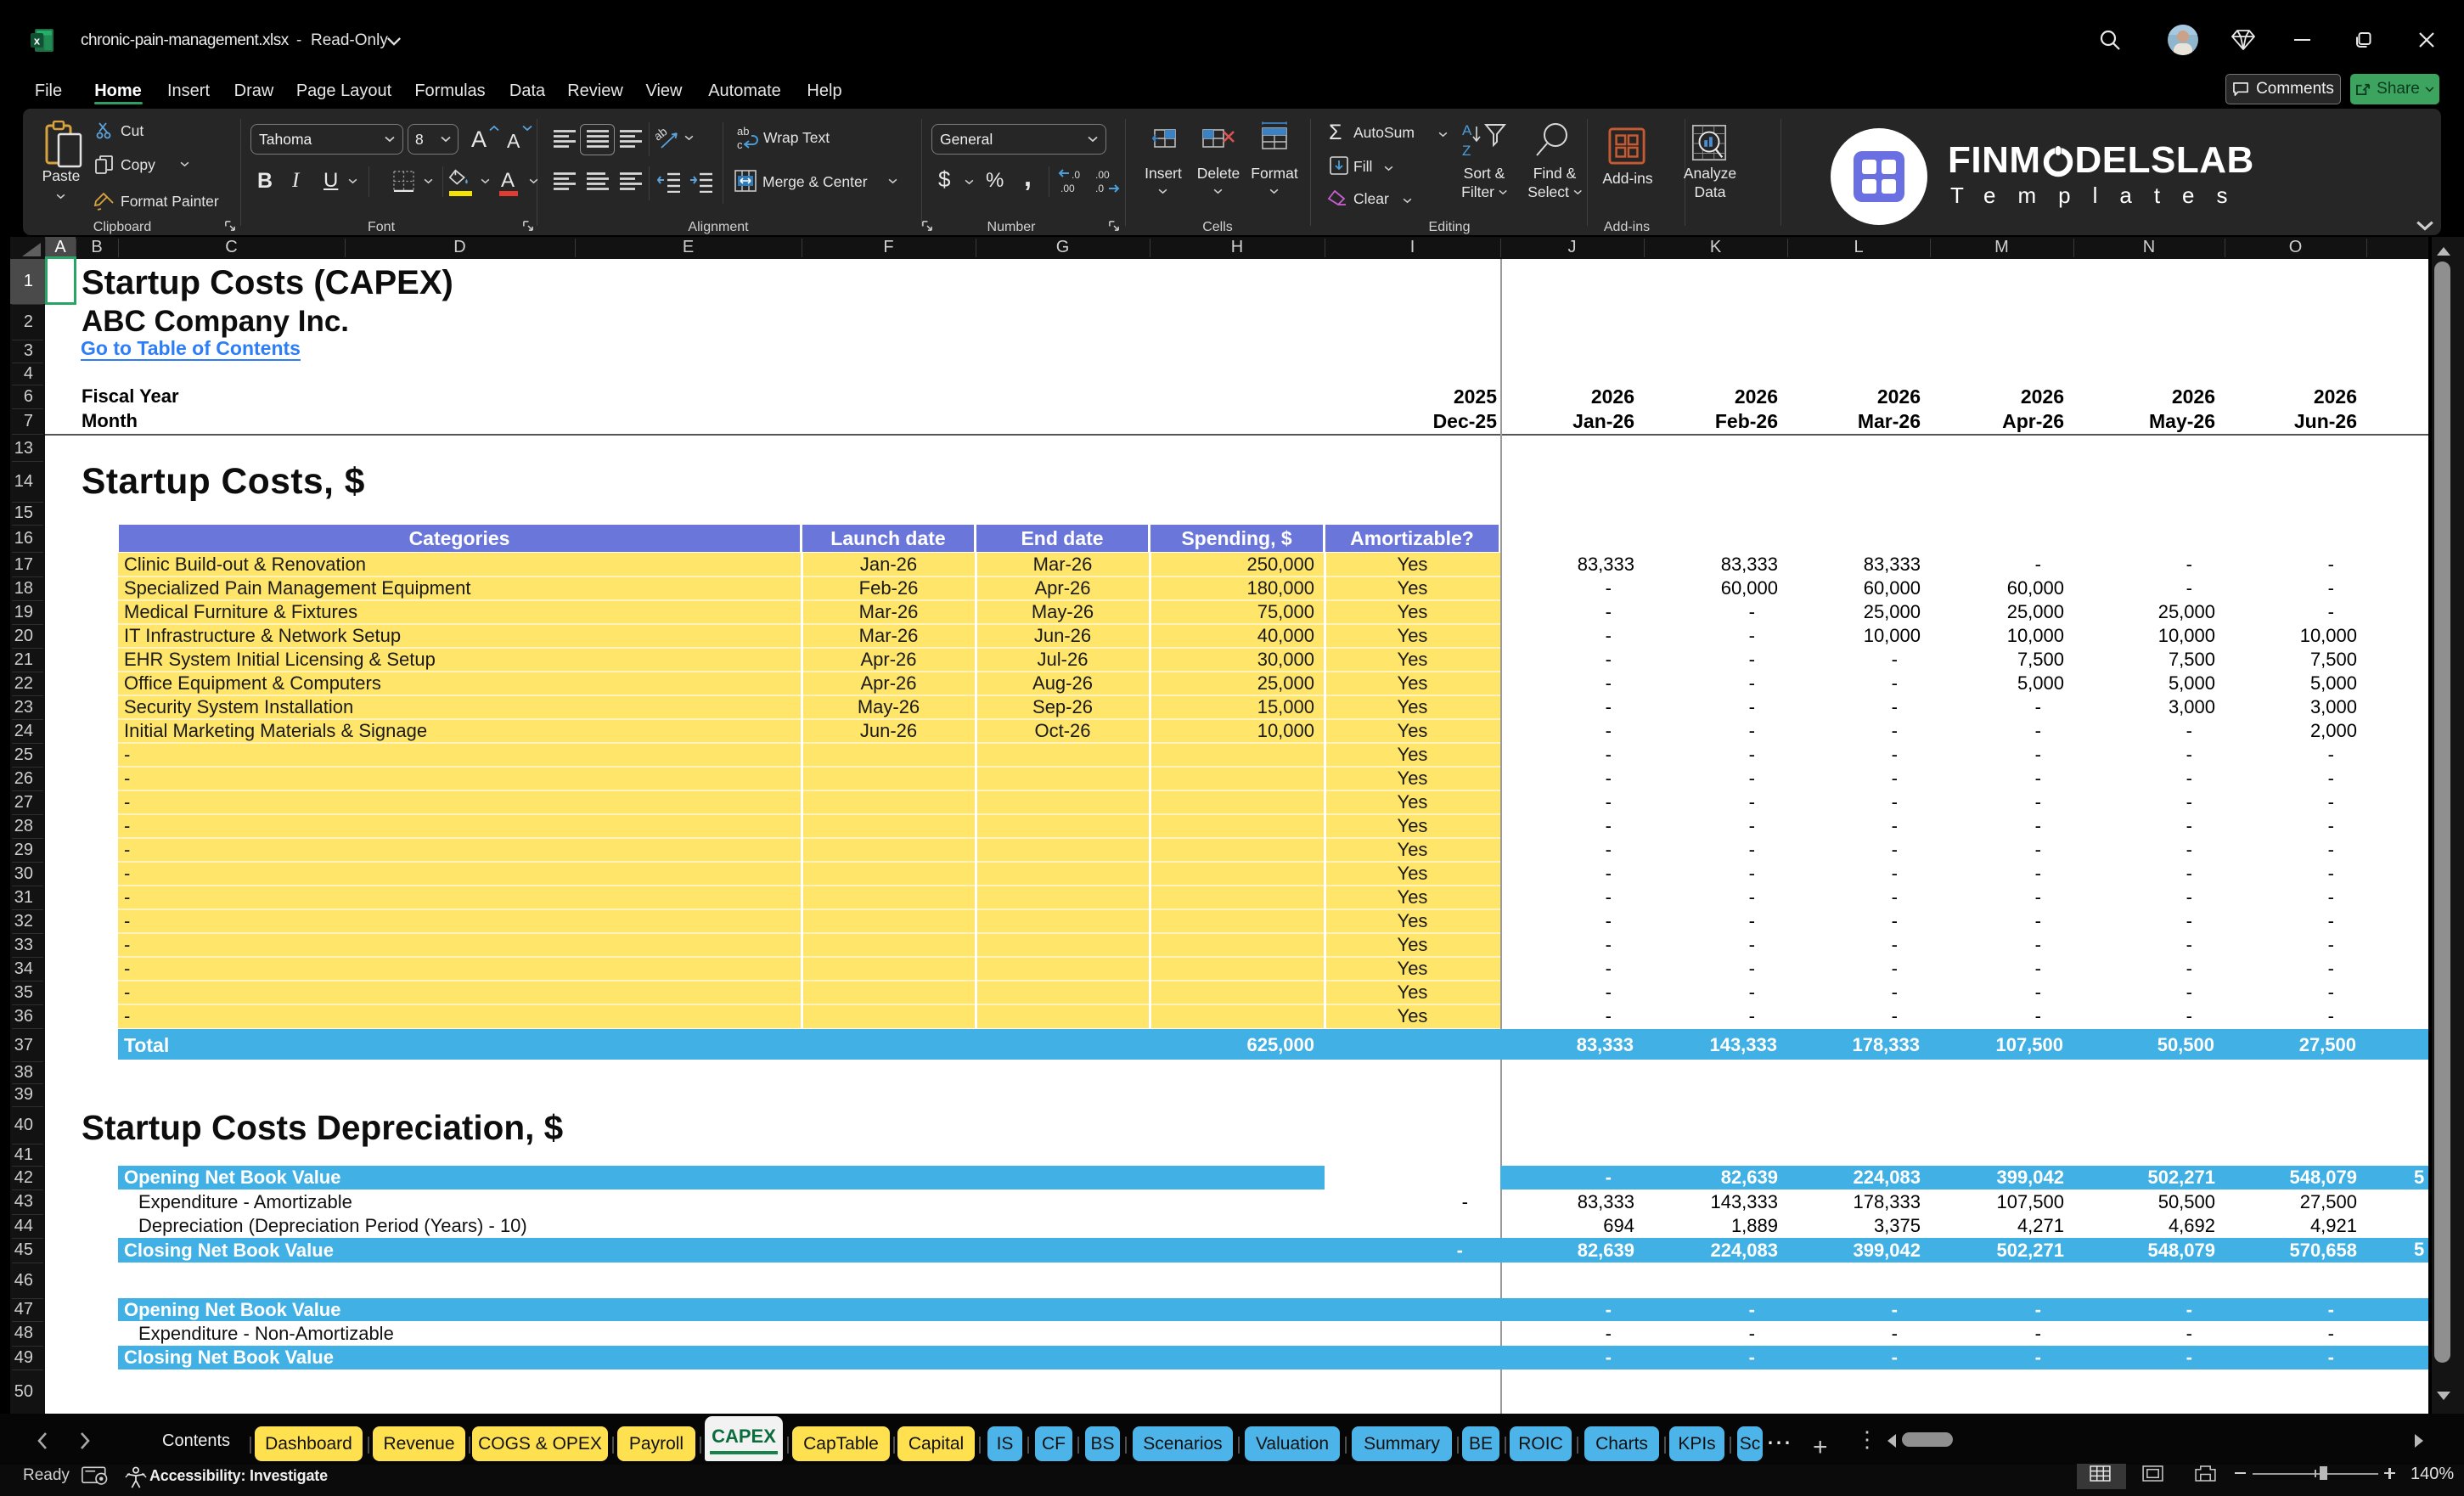 The image size is (2464, 1496). Describe the element at coordinates (1466, 151) in the screenshot. I see `svg-text: Z` at that location.